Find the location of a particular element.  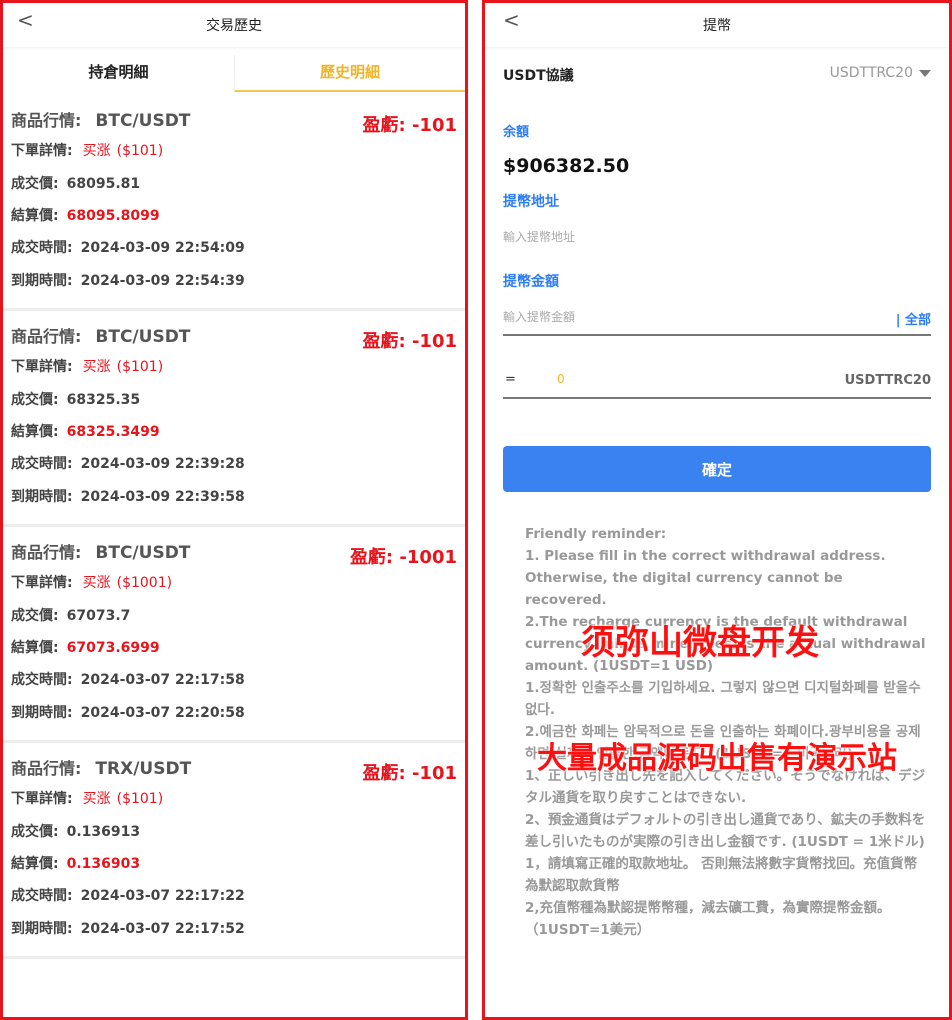

watermark-text: 须弥山微盘开发 is located at coordinates (700, 643).